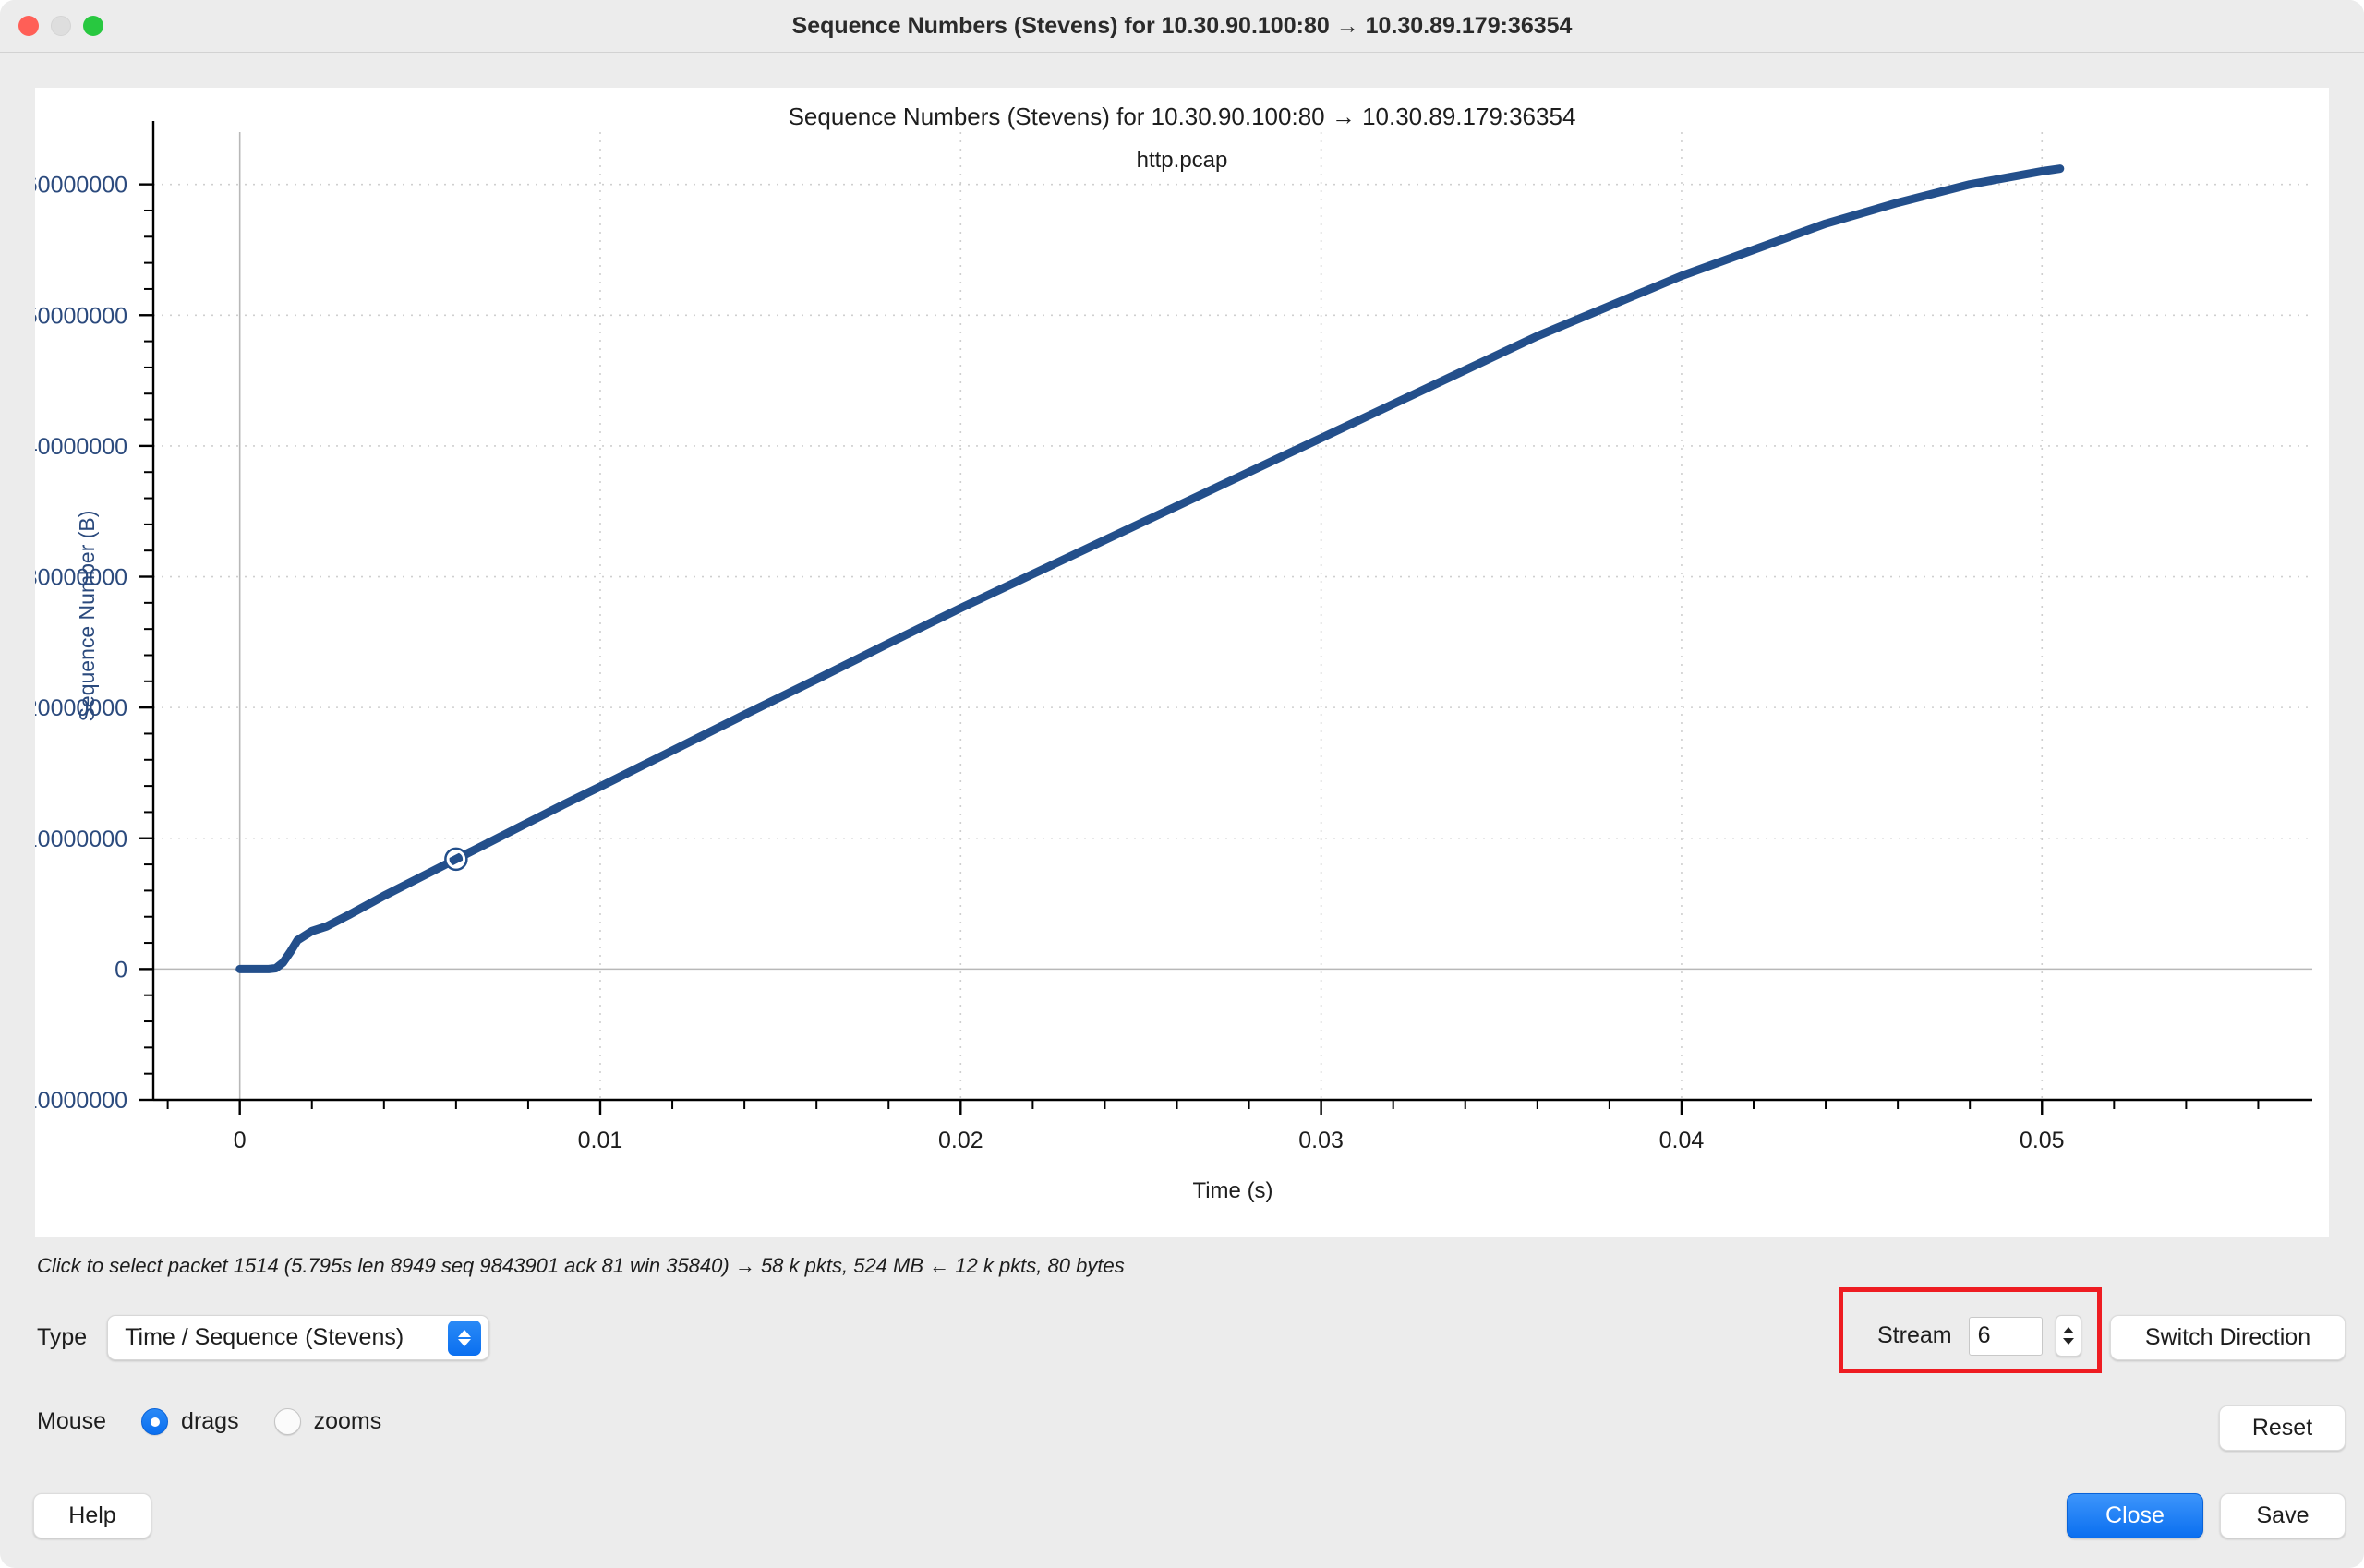 This screenshot has width=2364, height=1568. Describe the element at coordinates (960, 1140) in the screenshot. I see `x-tick-label: 0.02` at that location.